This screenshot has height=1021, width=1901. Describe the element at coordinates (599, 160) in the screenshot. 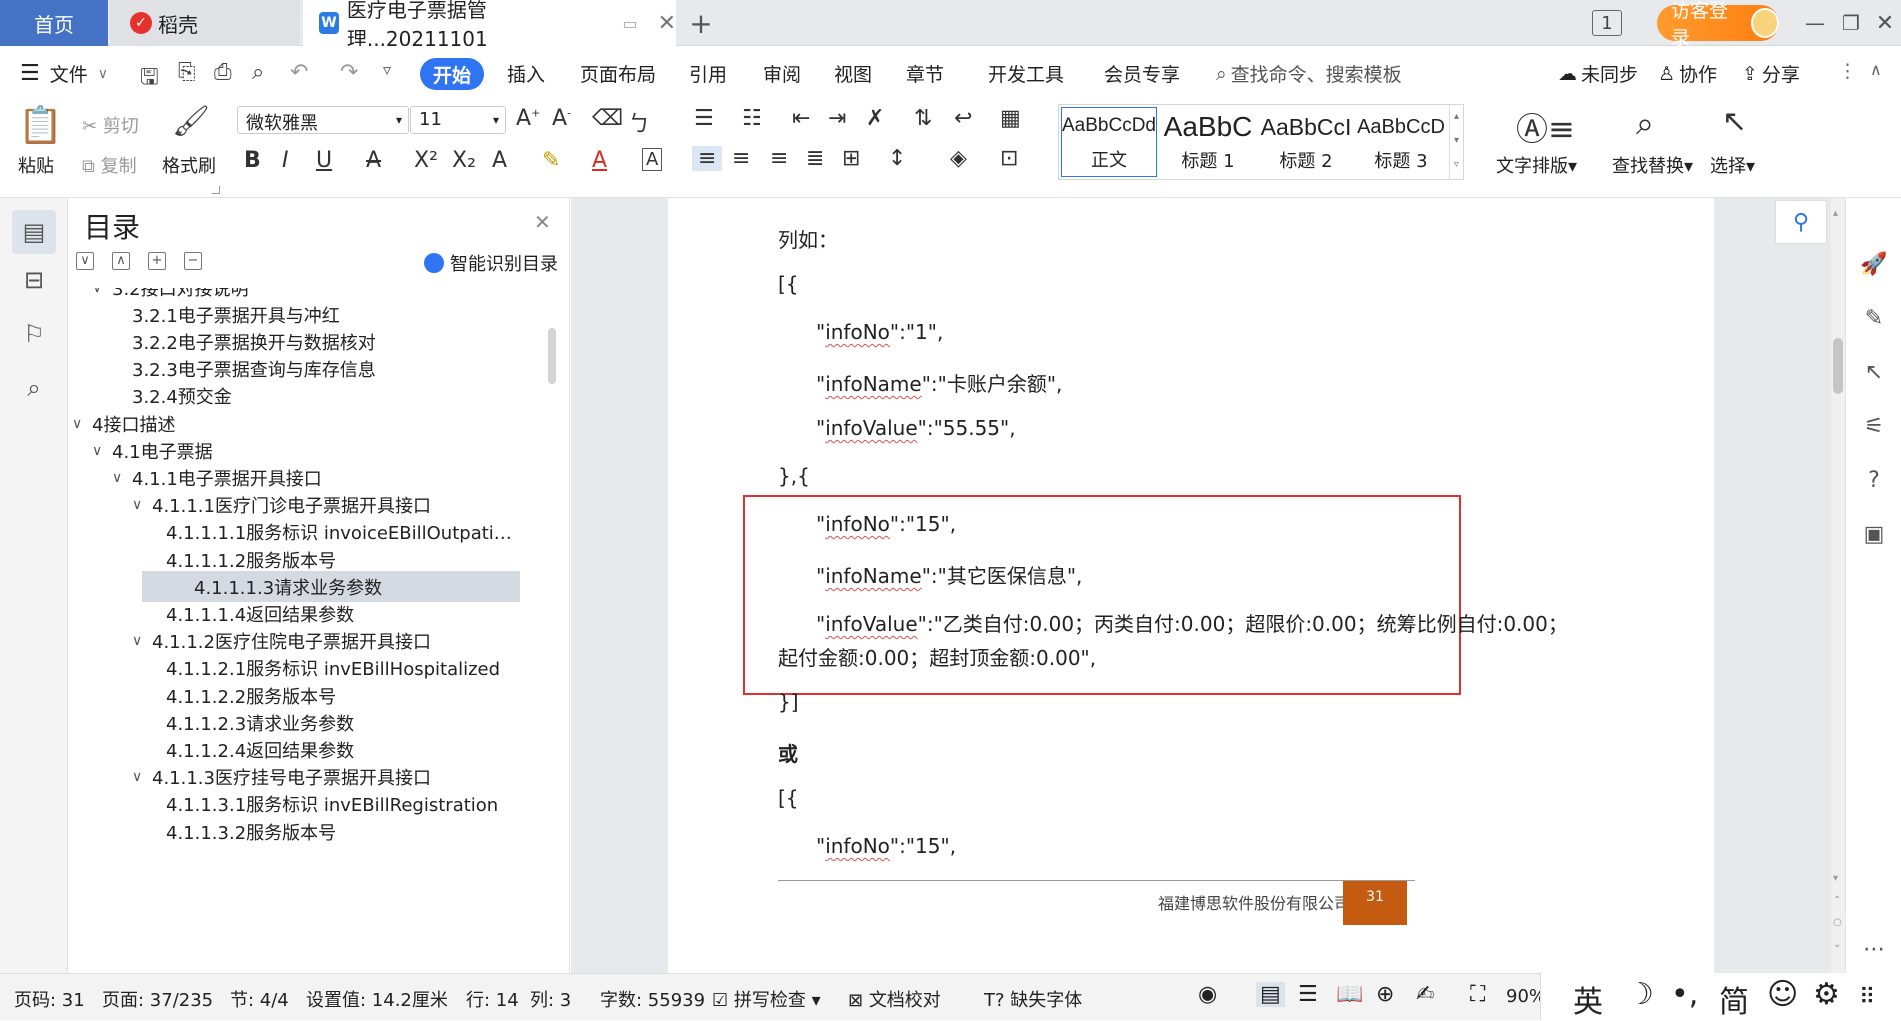

I see `font-color-icon: A` at that location.